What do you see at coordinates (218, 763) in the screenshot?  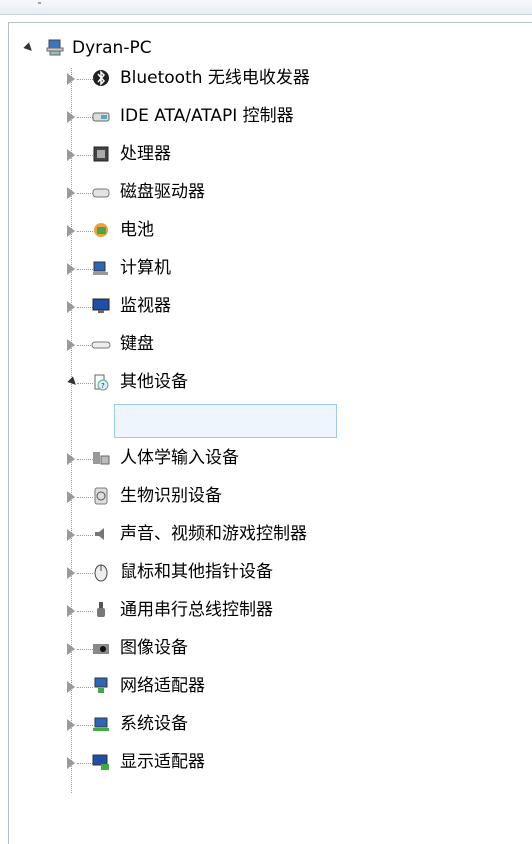 I see `tree-item-row: 显示适配器` at bounding box center [218, 763].